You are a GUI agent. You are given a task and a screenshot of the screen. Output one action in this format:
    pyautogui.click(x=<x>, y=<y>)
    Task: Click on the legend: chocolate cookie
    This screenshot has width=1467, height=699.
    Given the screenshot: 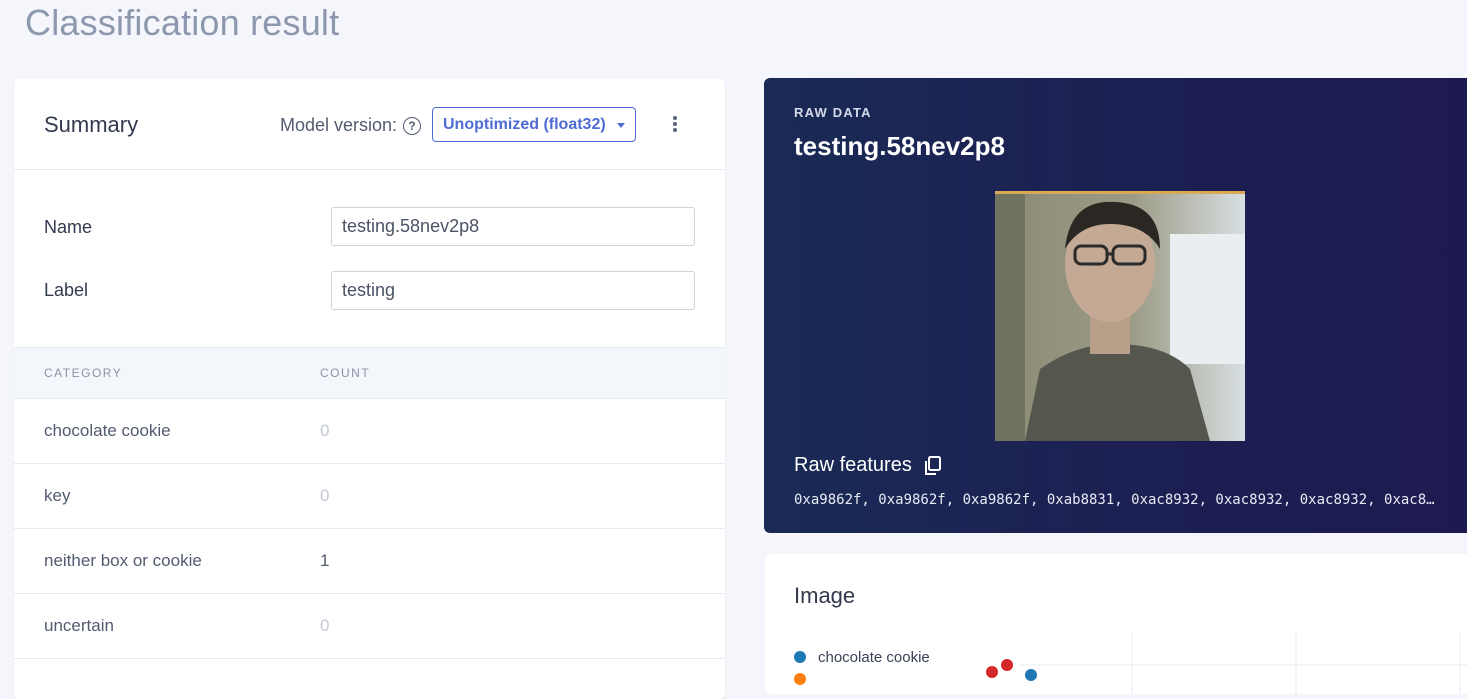 What is the action you would take?
    pyautogui.click(x=862, y=668)
    